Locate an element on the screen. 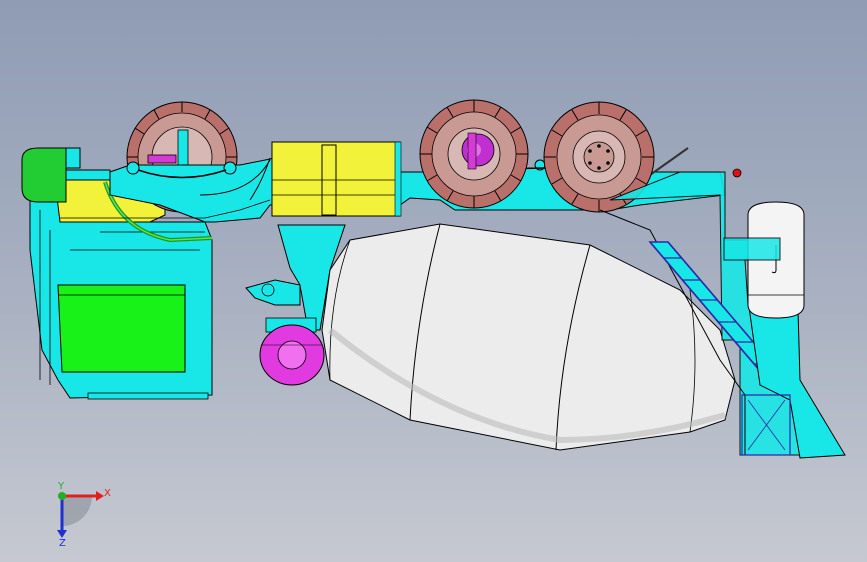 This screenshot has width=867, height=562. y-axis-dot is located at coordinates (62, 496).